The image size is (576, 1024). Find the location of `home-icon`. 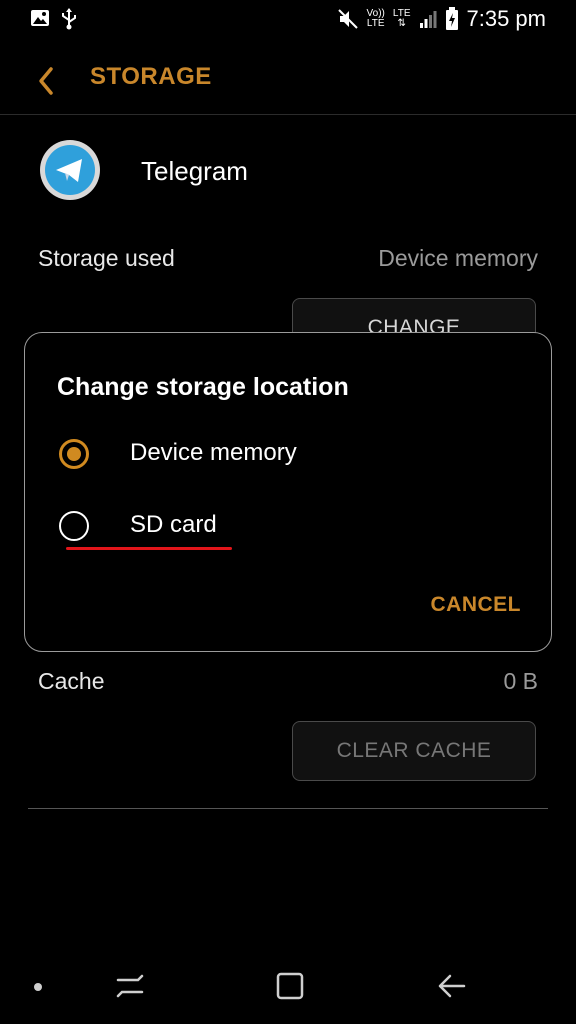

home-icon is located at coordinates (290, 986).